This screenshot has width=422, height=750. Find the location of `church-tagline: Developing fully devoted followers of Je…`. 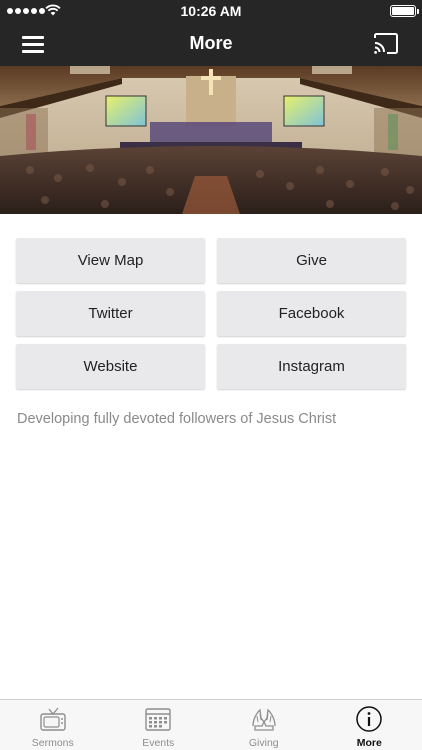

church-tagline: Developing fully devoted followers of Je… is located at coordinates (177, 419).